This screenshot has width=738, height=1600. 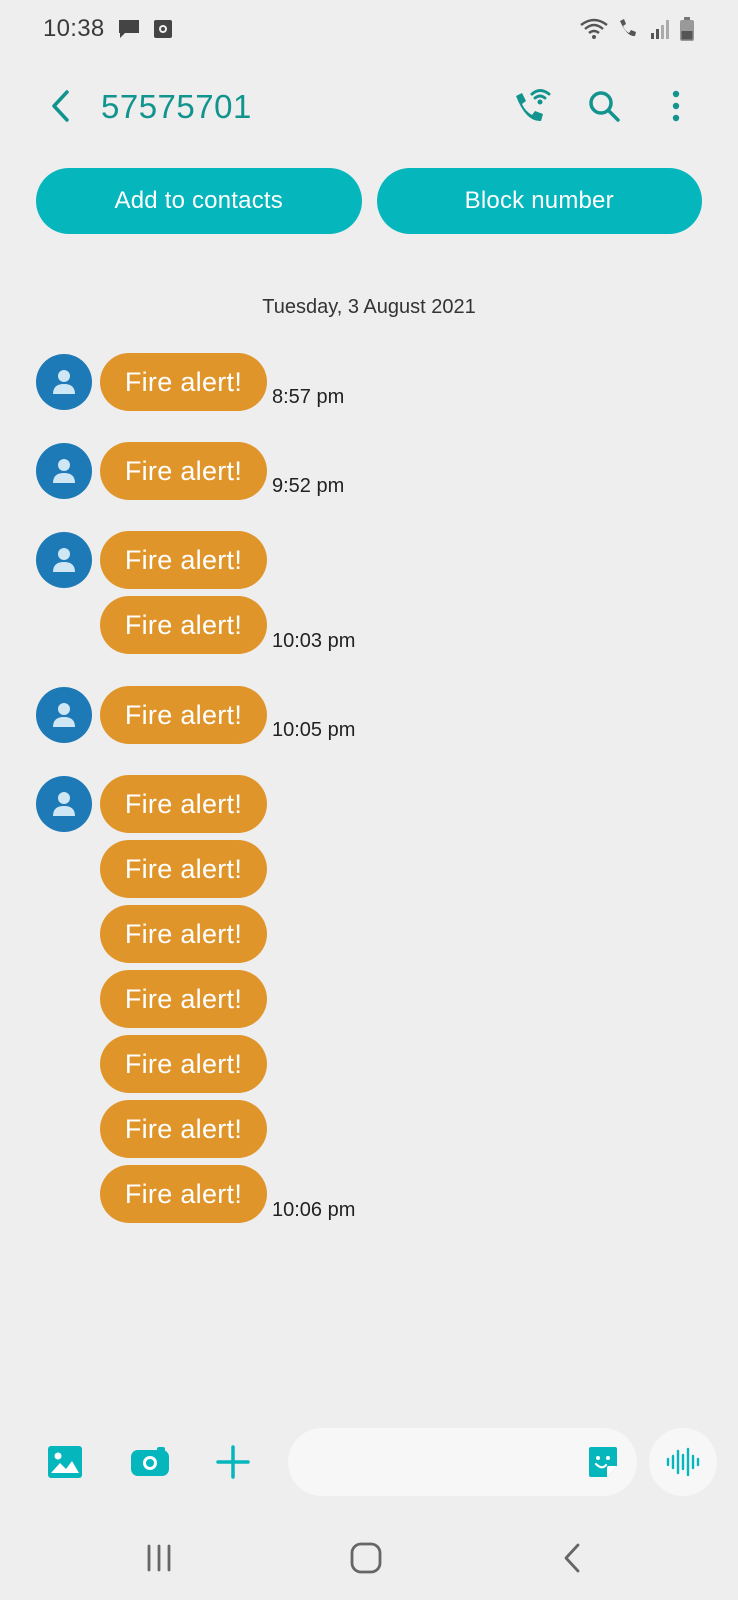 I want to click on search-icon, so click(x=604, y=108).